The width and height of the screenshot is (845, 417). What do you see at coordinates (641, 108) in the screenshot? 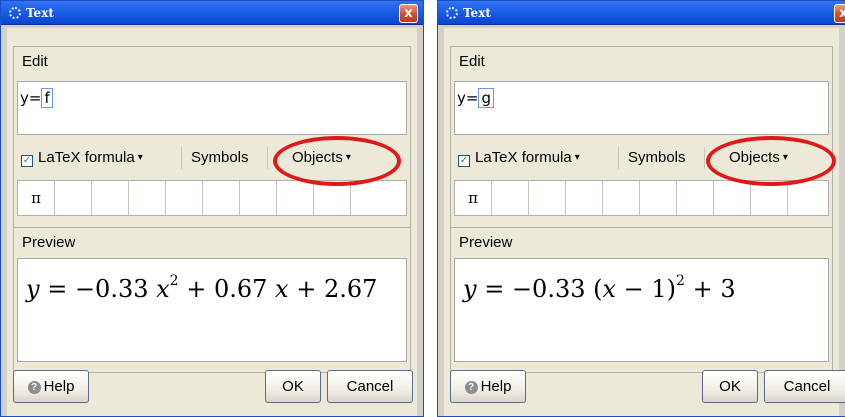
I see `text-input: y= g` at bounding box center [641, 108].